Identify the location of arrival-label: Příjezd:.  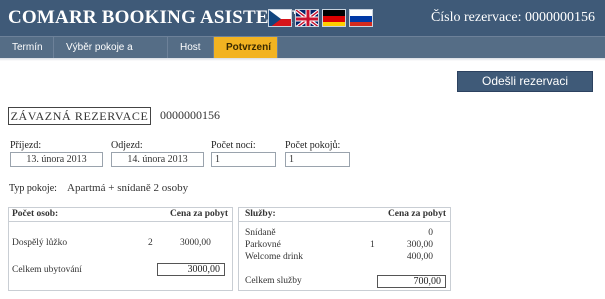
(26, 145).